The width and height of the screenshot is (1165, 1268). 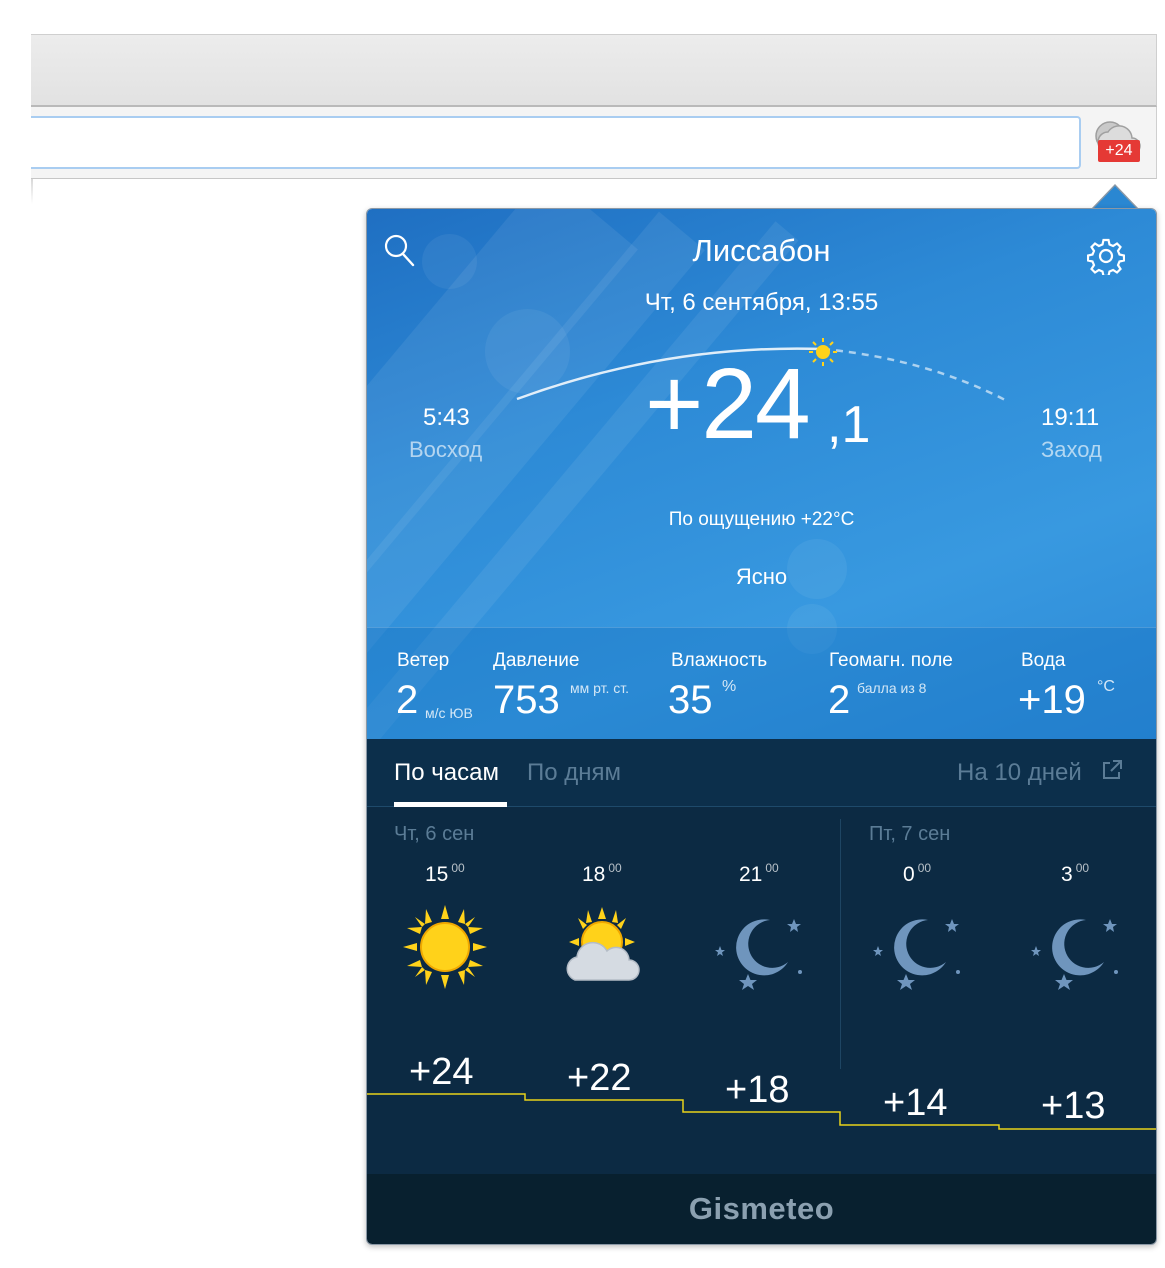 I want to click on feels-like: По ощущению +22°C, so click(x=761, y=519).